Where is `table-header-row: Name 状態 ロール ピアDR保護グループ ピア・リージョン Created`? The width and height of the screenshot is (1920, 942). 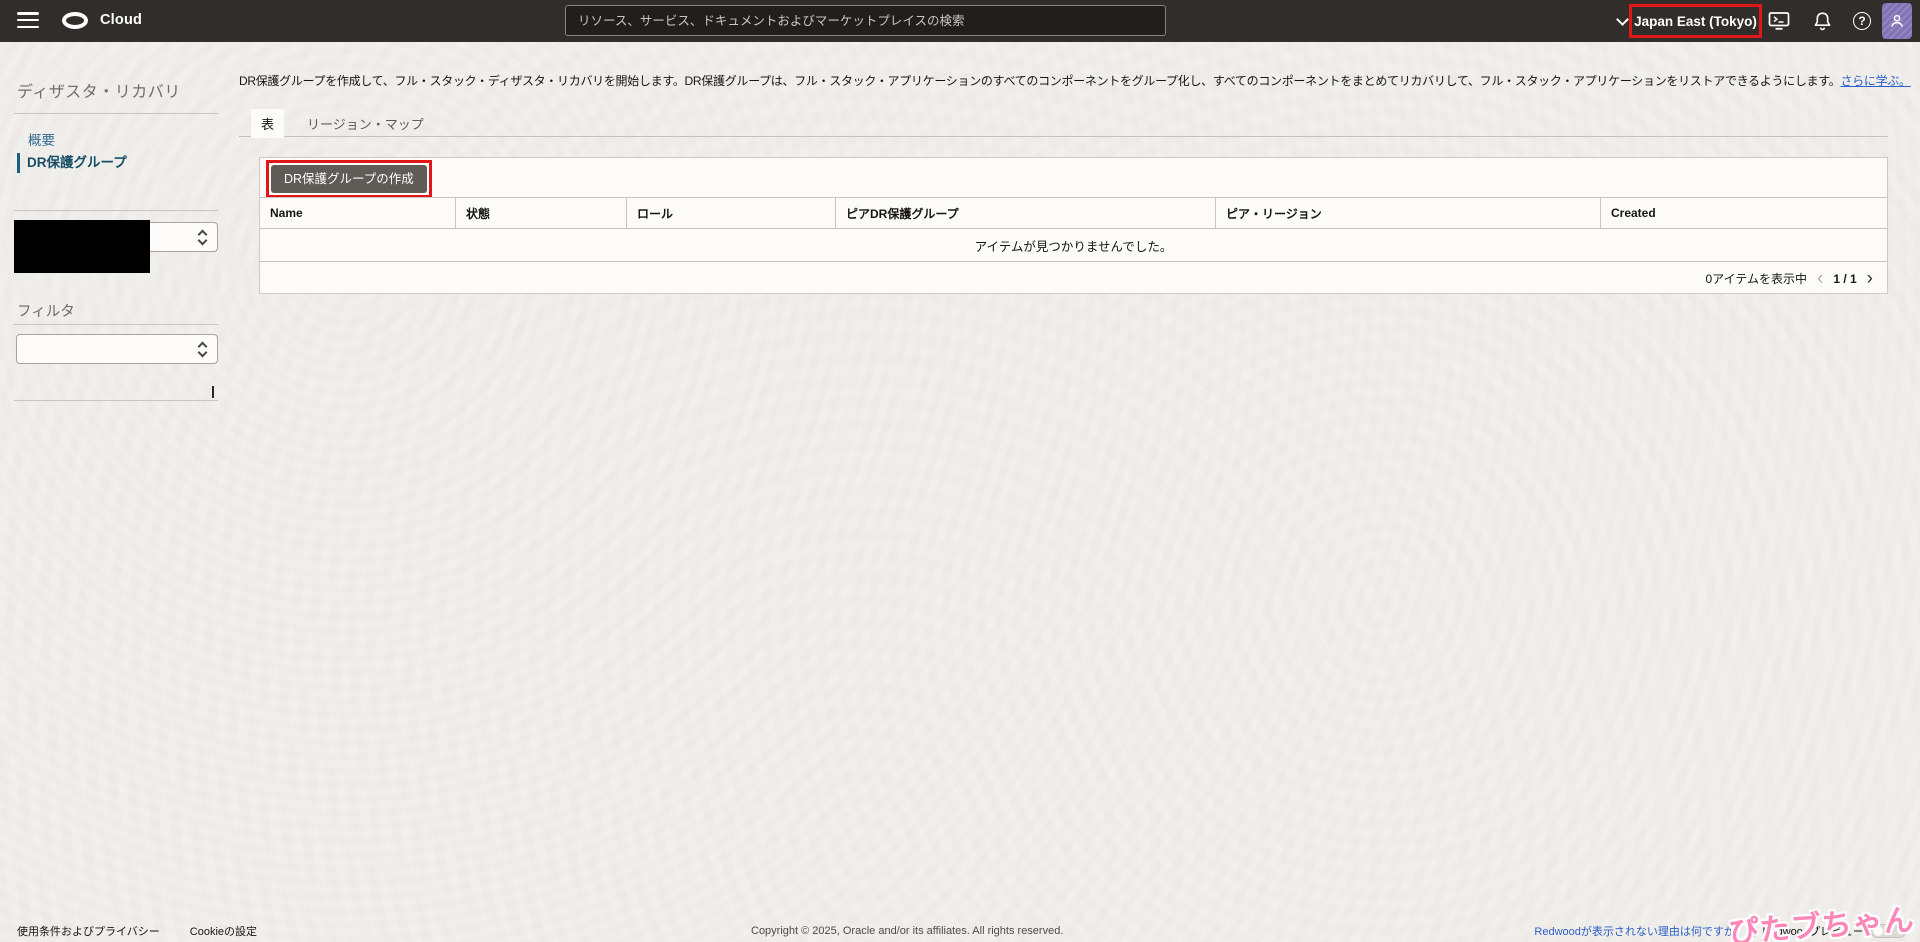
table-header-row: Name 状態 ロール ピアDR保護グループ ピア・リージョン Created is located at coordinates (1073, 213).